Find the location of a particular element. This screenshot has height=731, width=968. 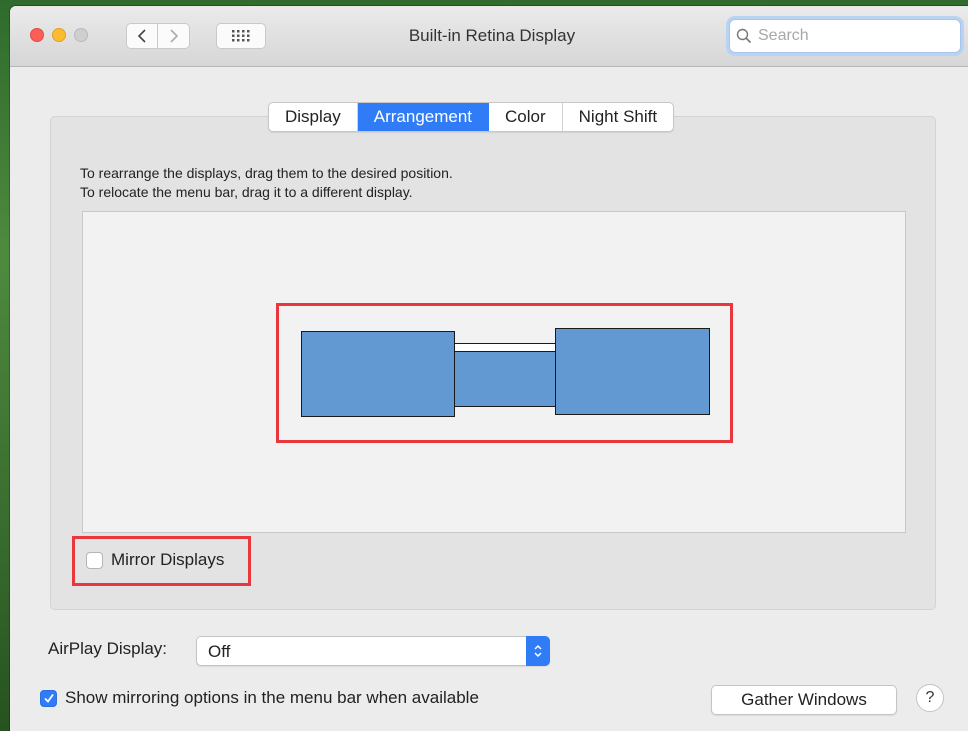

chevron-right-icon is located at coordinates (173, 36).